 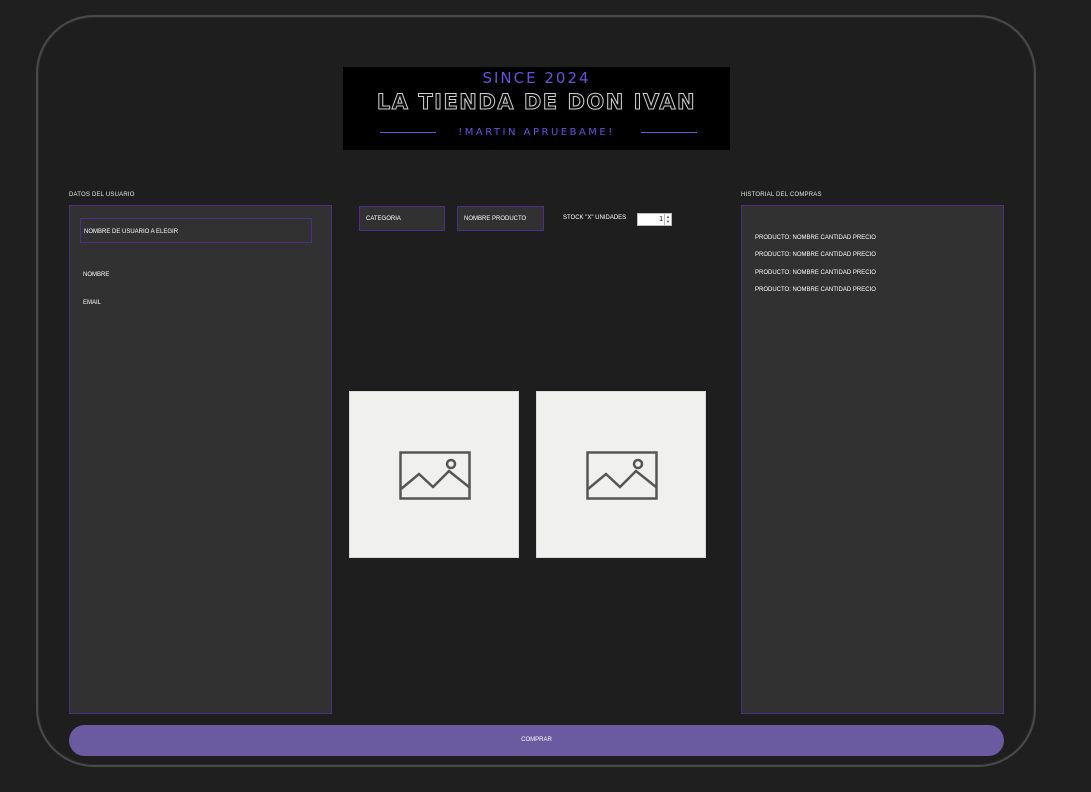 I want to click on email-label: EMAIL, so click(x=92, y=303).